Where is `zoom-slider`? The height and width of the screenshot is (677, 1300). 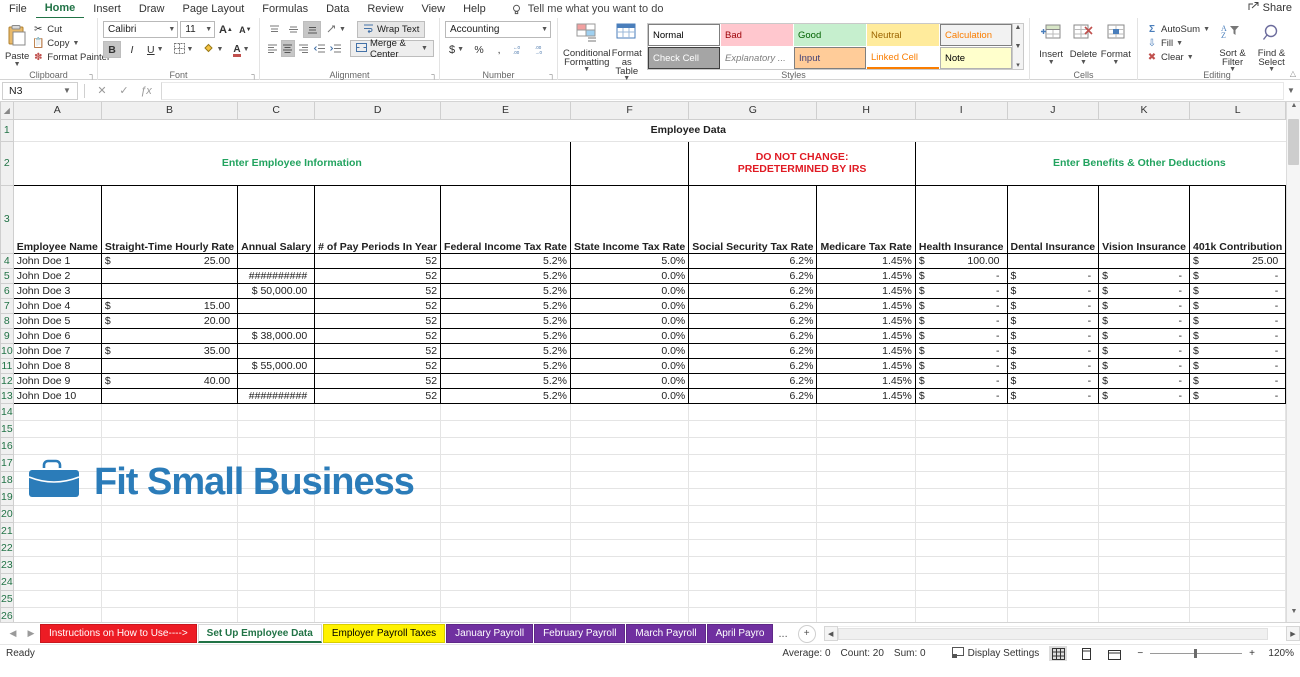
zoom-slider is located at coordinates (1196, 653).